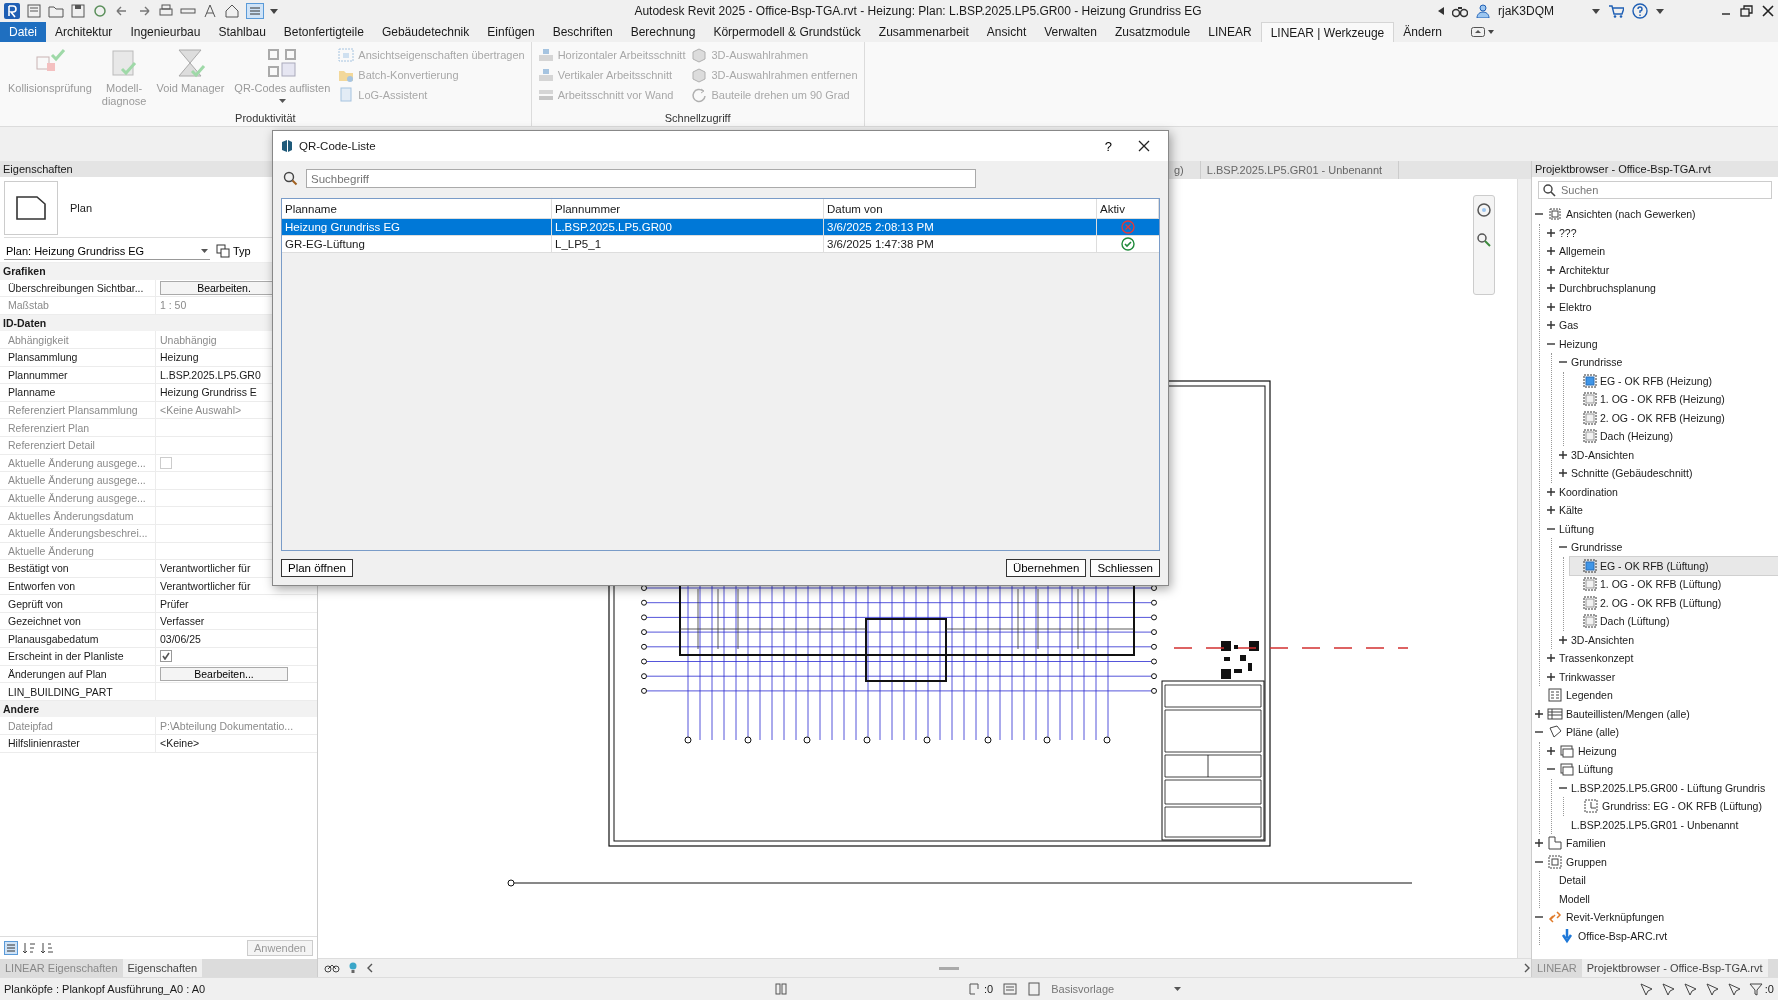 The image size is (1778, 1000). Describe the element at coordinates (78, 11) in the screenshot. I see `save-icon` at that location.